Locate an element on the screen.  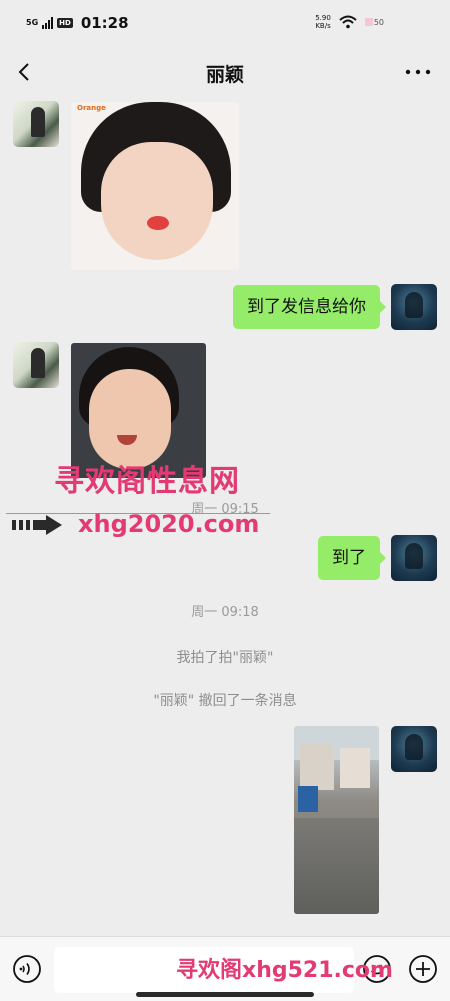
timestamp: 周一 09:18 is located at coordinates (225, 612).